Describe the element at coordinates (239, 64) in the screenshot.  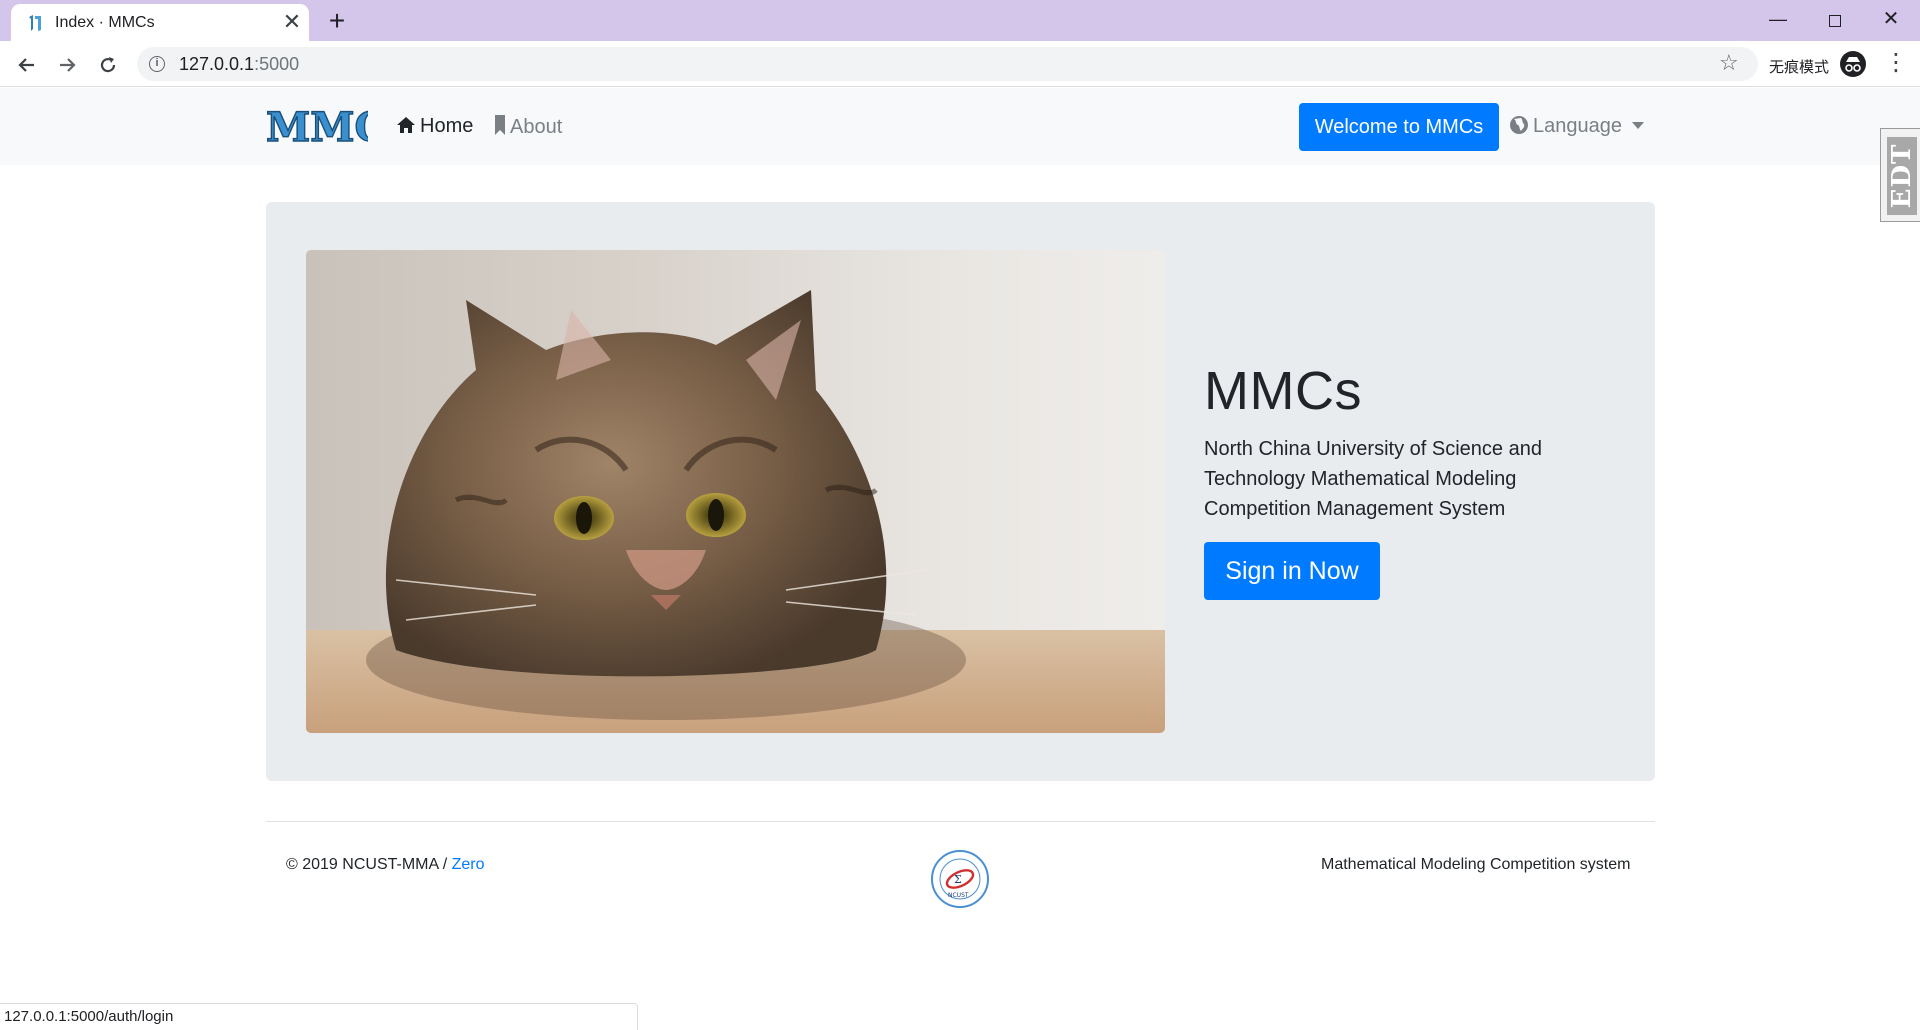
I see `url-text: 127.0.0.1:5000` at that location.